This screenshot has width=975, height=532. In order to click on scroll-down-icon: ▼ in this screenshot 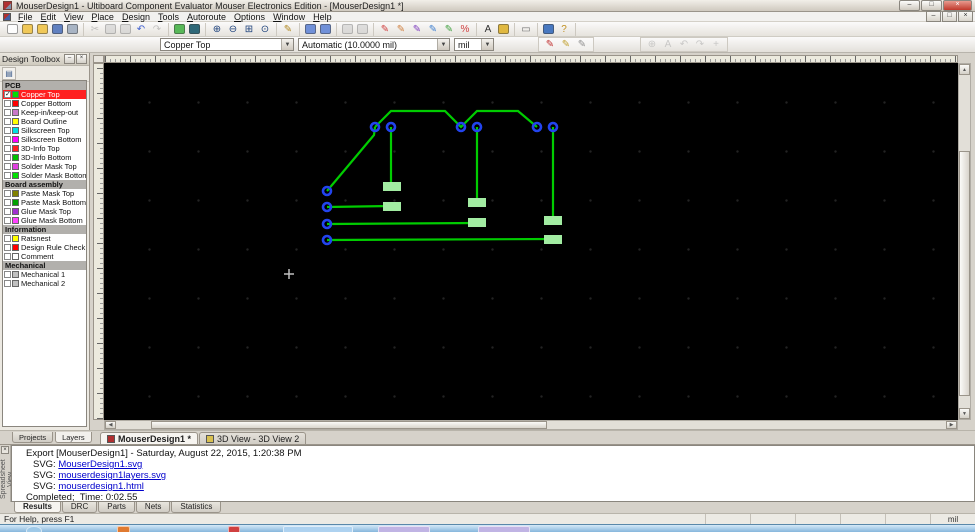, I will do `click(964, 413)`.